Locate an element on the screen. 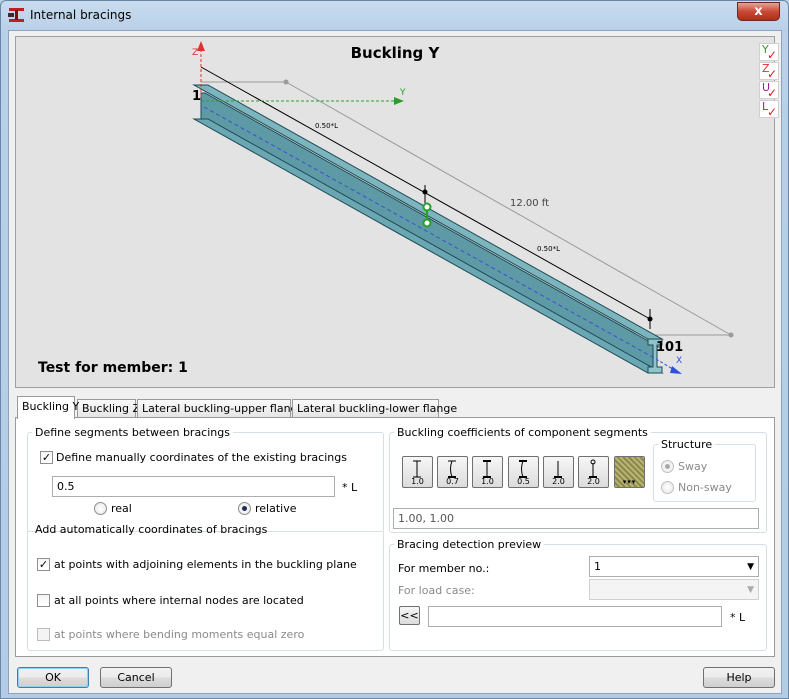  radio-relative is located at coordinates (244, 508).